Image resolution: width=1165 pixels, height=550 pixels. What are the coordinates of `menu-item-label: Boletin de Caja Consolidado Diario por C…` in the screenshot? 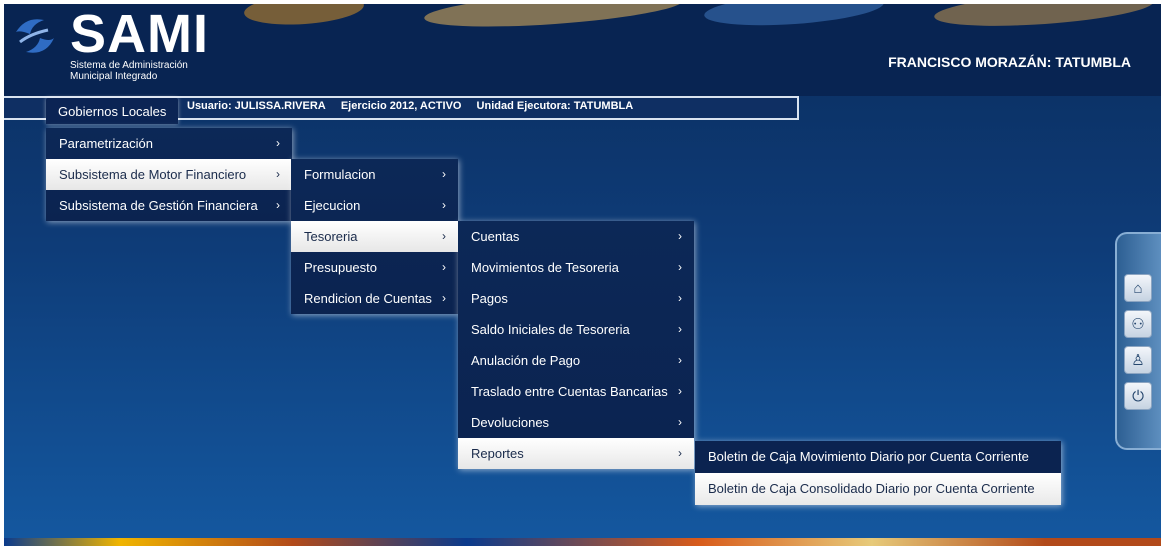 It's located at (871, 488).